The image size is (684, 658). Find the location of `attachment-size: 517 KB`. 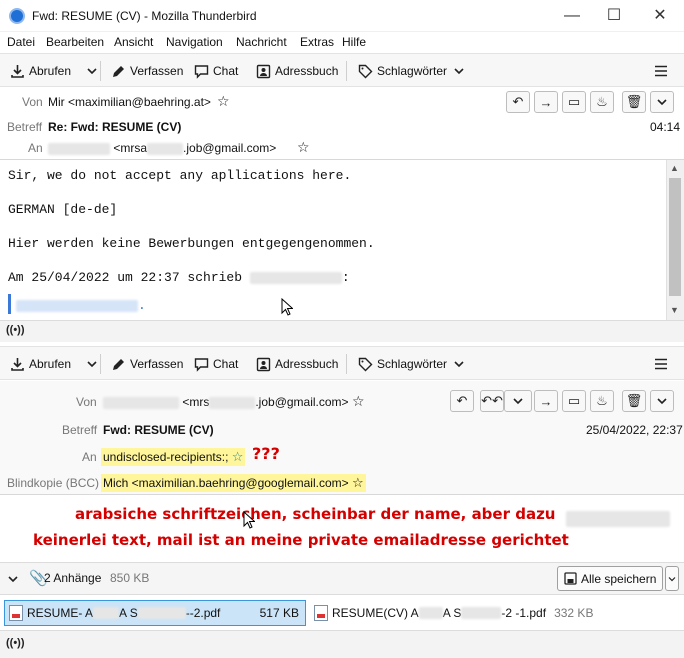

attachment-size: 517 KB is located at coordinates (279, 613).